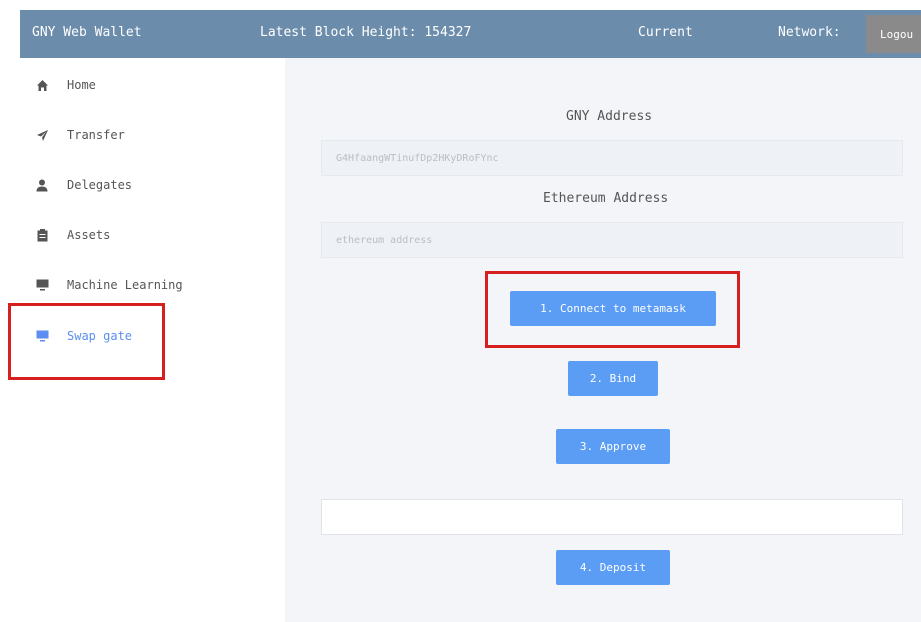  Describe the element at coordinates (81, 85) in the screenshot. I see `sidebar-item-label: Home` at that location.